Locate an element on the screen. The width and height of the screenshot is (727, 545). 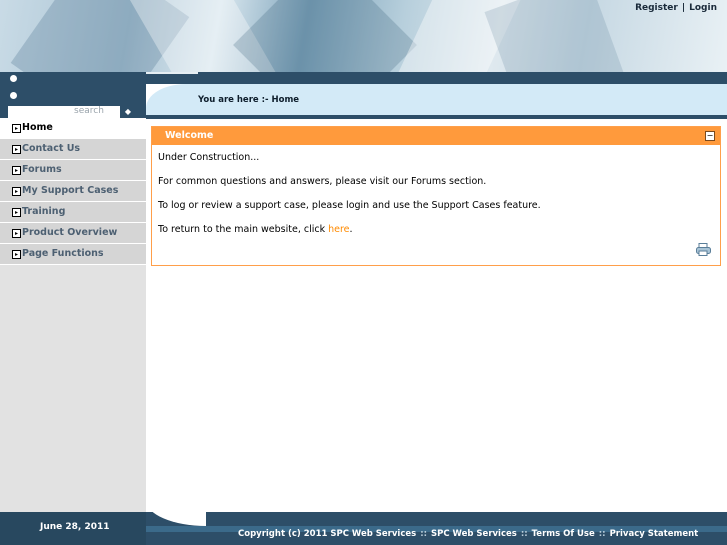
panel-title: Welcome is located at coordinates (189, 135).